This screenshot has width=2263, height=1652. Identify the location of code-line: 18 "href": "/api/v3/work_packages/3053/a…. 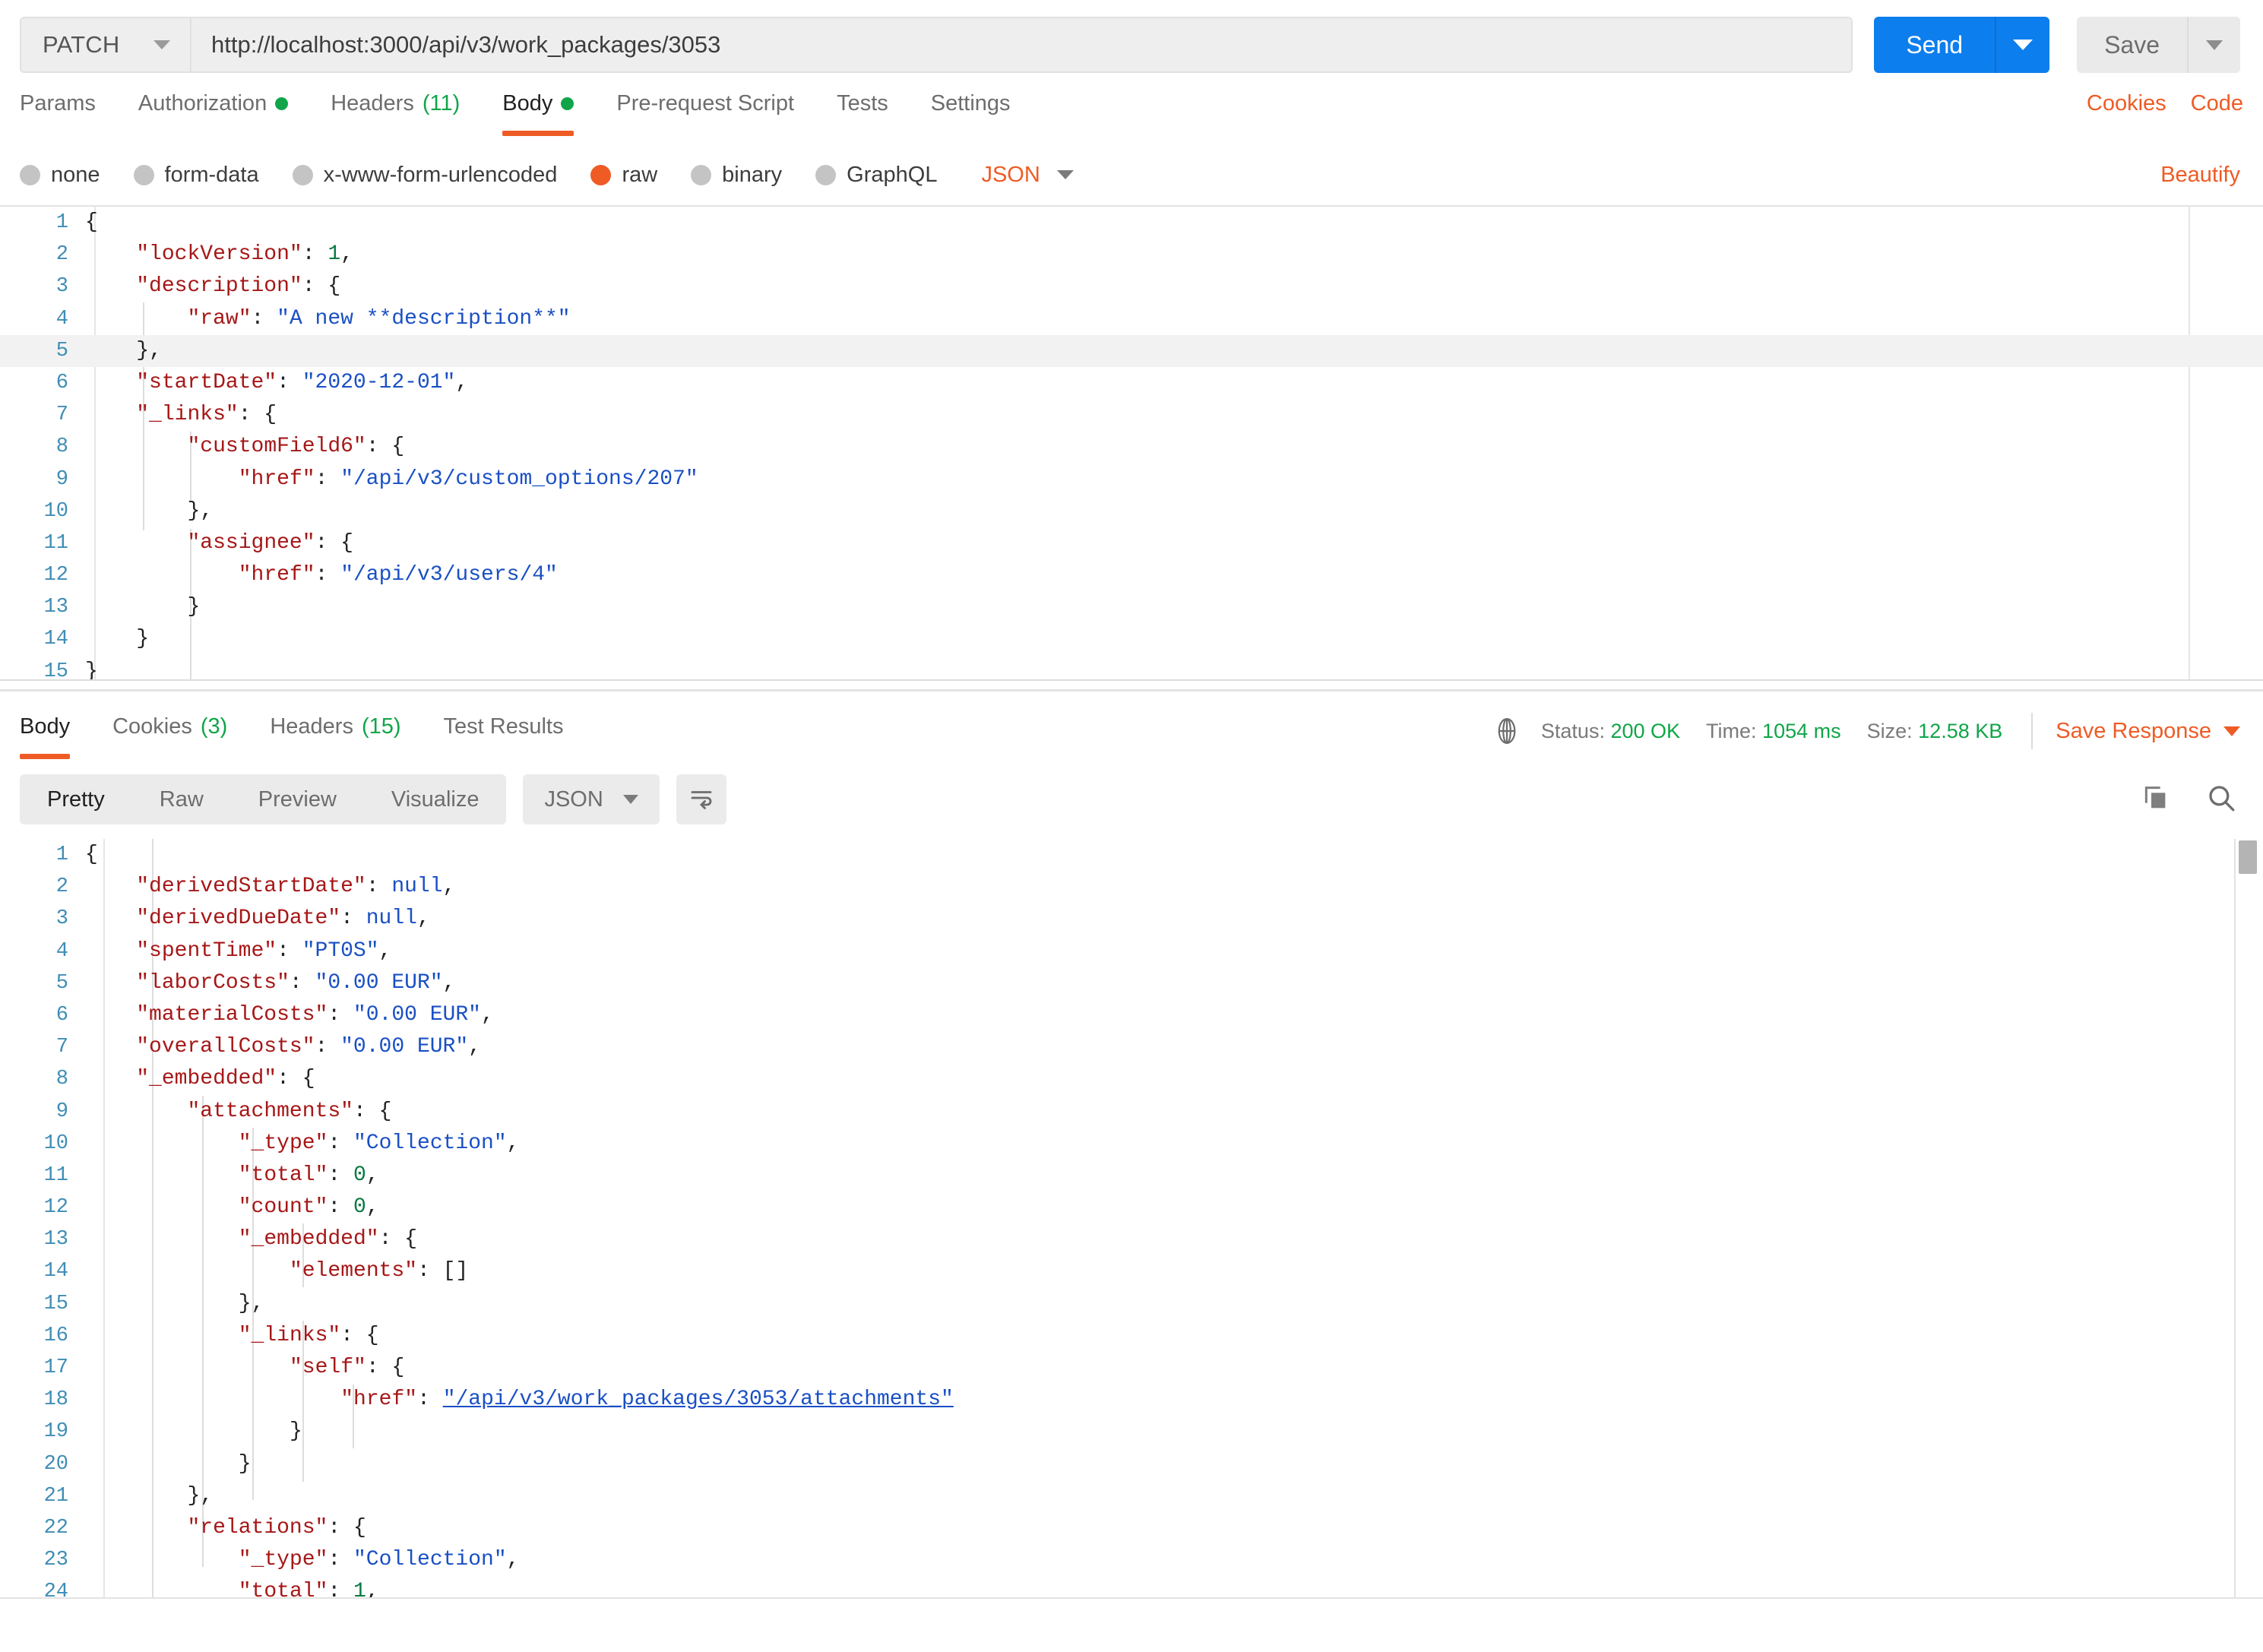
(1131, 1400).